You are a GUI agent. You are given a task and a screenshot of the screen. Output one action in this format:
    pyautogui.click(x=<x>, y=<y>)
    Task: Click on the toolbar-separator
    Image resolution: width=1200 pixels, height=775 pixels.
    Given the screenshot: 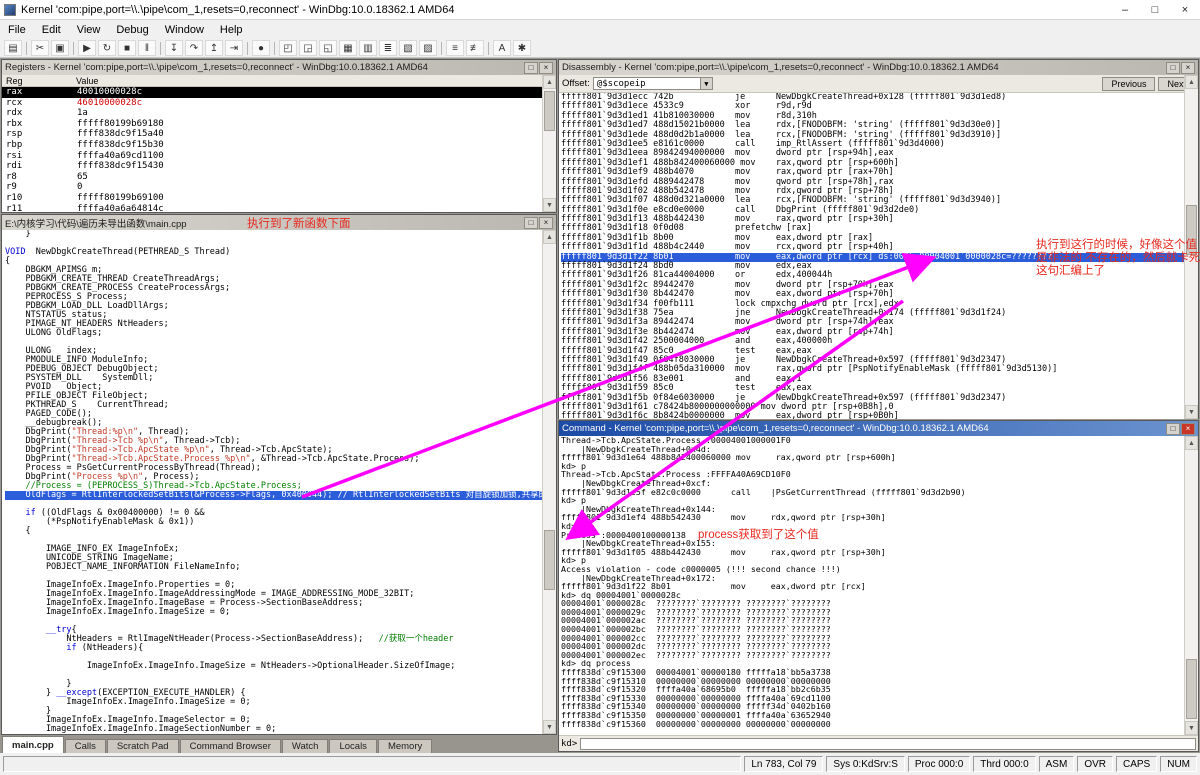 What is the action you would take?
    pyautogui.click(x=26, y=48)
    